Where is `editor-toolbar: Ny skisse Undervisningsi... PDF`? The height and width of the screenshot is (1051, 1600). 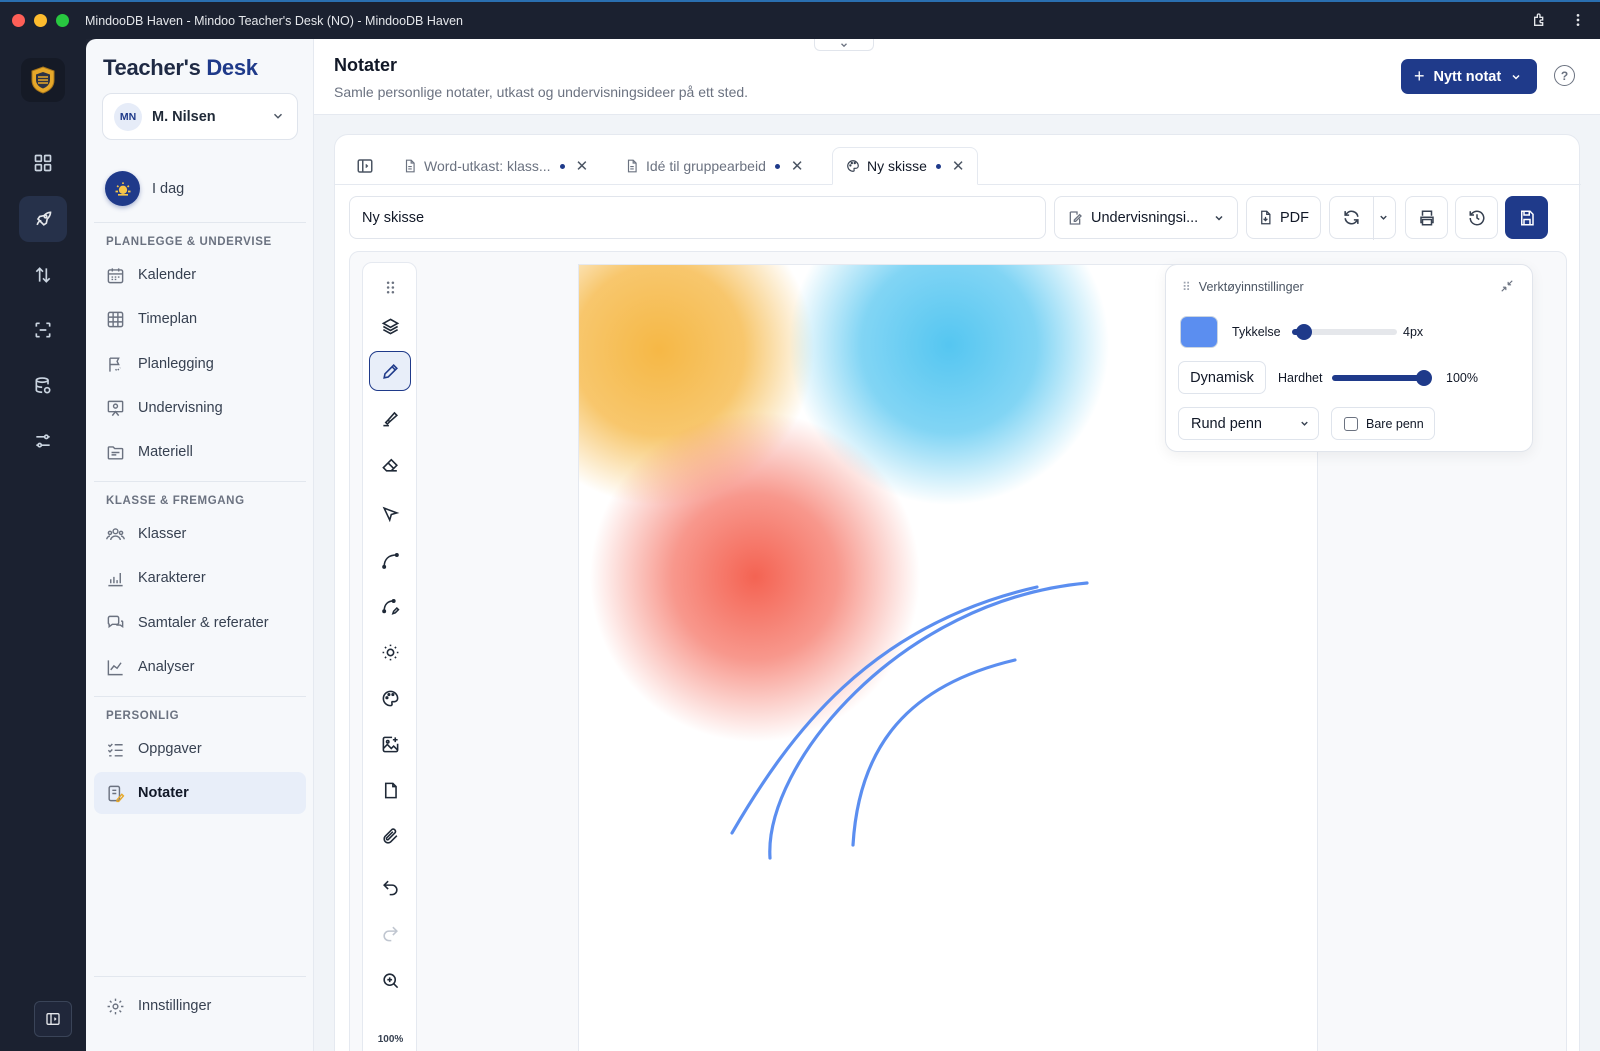 editor-toolbar: Ny skisse Undervisningsi... PDF is located at coordinates (958, 218).